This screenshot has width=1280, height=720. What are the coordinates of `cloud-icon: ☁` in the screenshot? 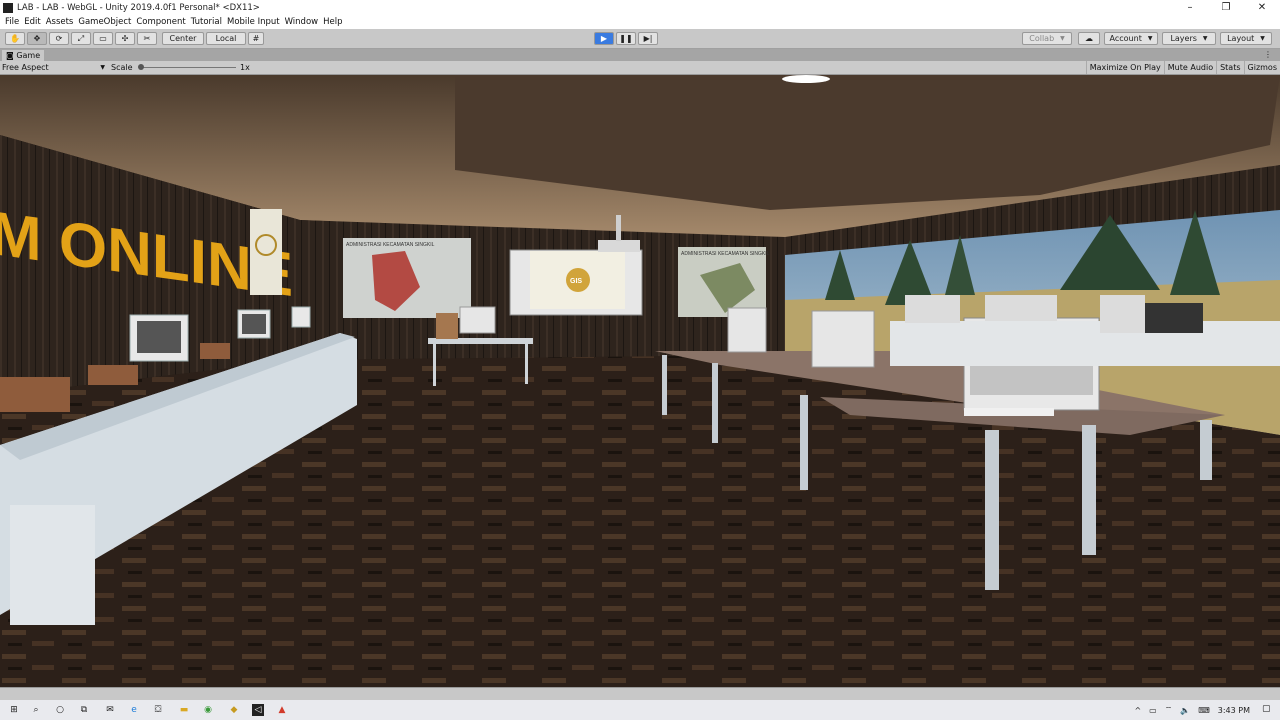 It's located at (1089, 38).